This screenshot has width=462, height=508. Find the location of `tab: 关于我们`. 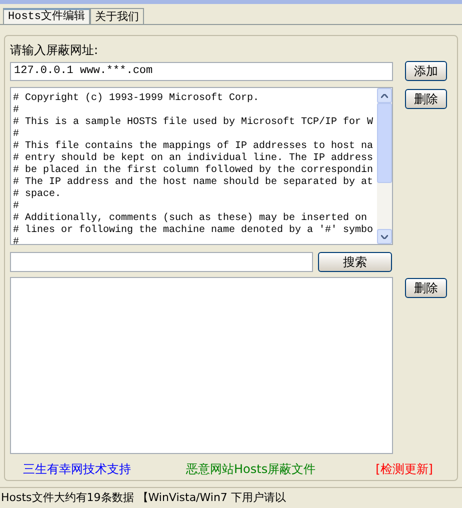

tab: 关于我们 is located at coordinates (117, 16).